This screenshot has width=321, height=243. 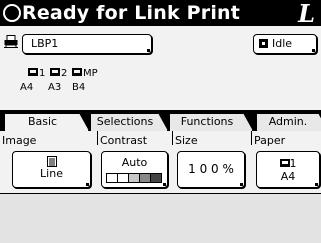 I want to click on paper-tray-number: 1, so click(x=293, y=163).